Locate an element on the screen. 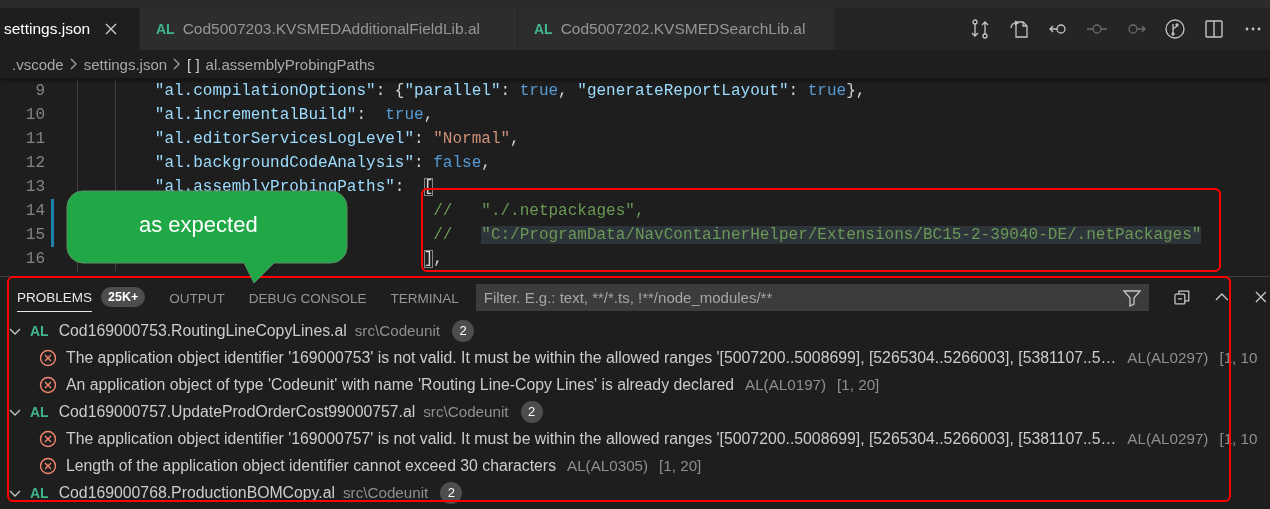 The image size is (1270, 509). breadcrumb-item: al.assemblyProbingPaths is located at coordinates (290, 64).